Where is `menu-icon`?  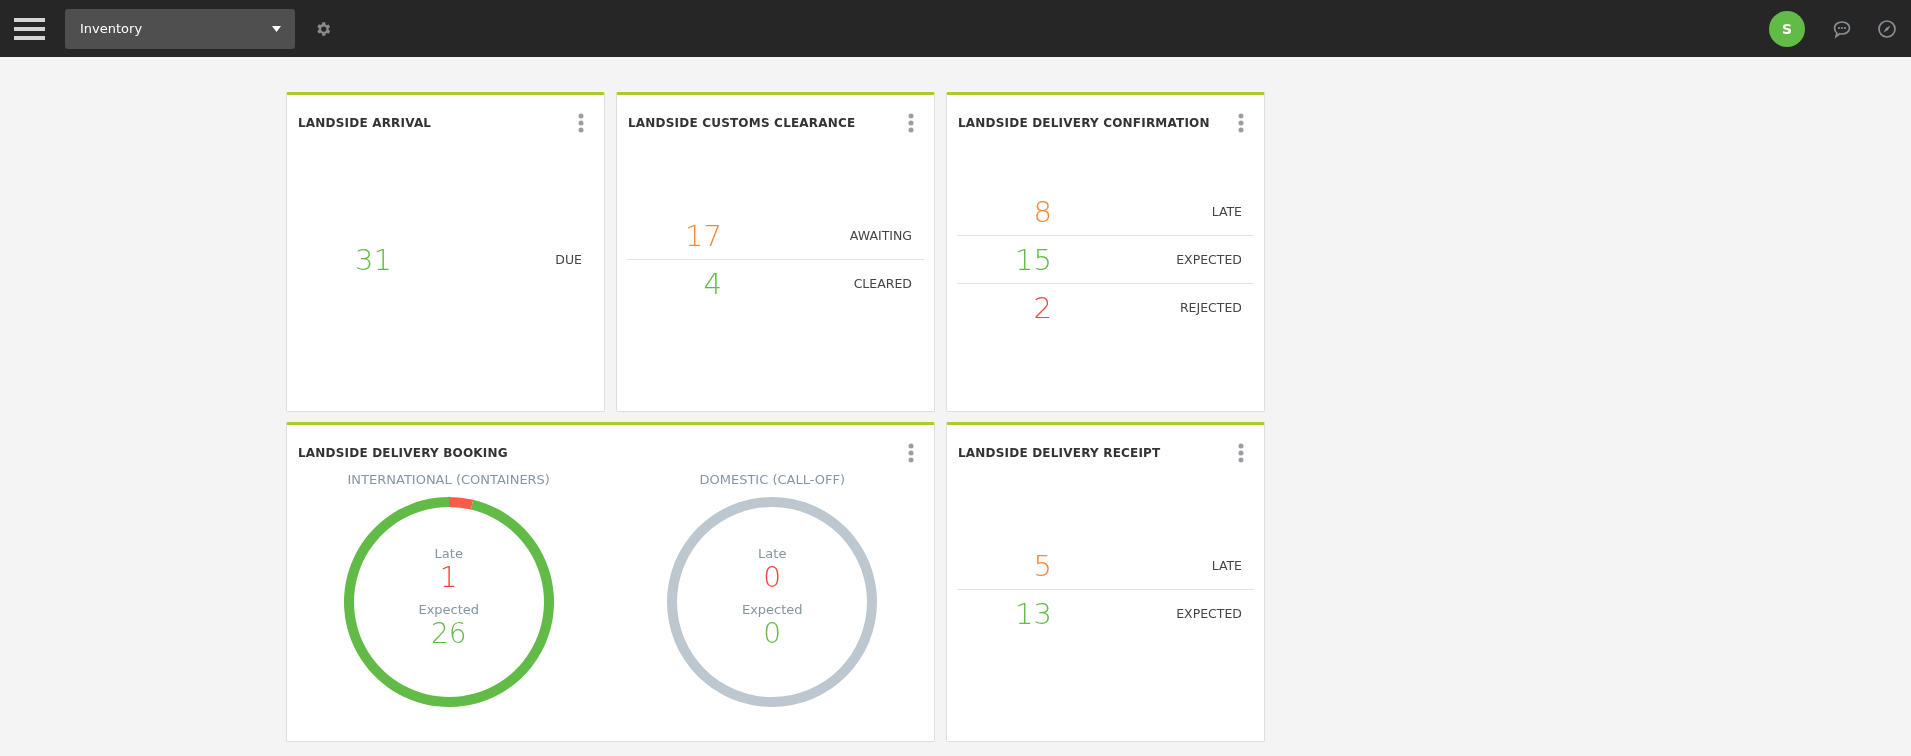 menu-icon is located at coordinates (29, 28).